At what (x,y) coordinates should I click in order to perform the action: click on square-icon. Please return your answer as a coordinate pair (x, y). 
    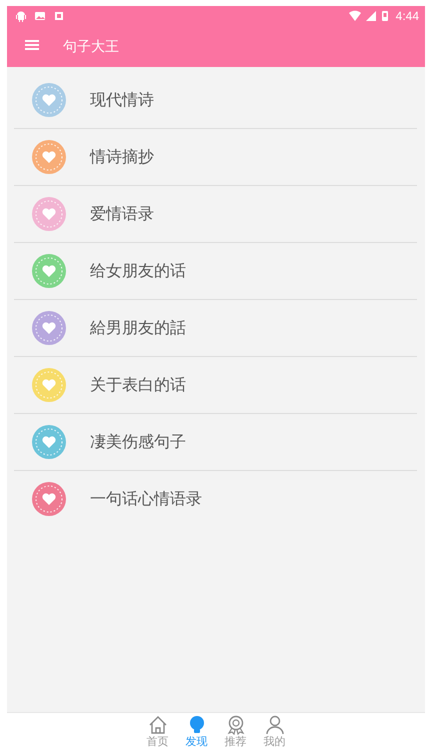
    Looking at the image, I should click on (59, 16).